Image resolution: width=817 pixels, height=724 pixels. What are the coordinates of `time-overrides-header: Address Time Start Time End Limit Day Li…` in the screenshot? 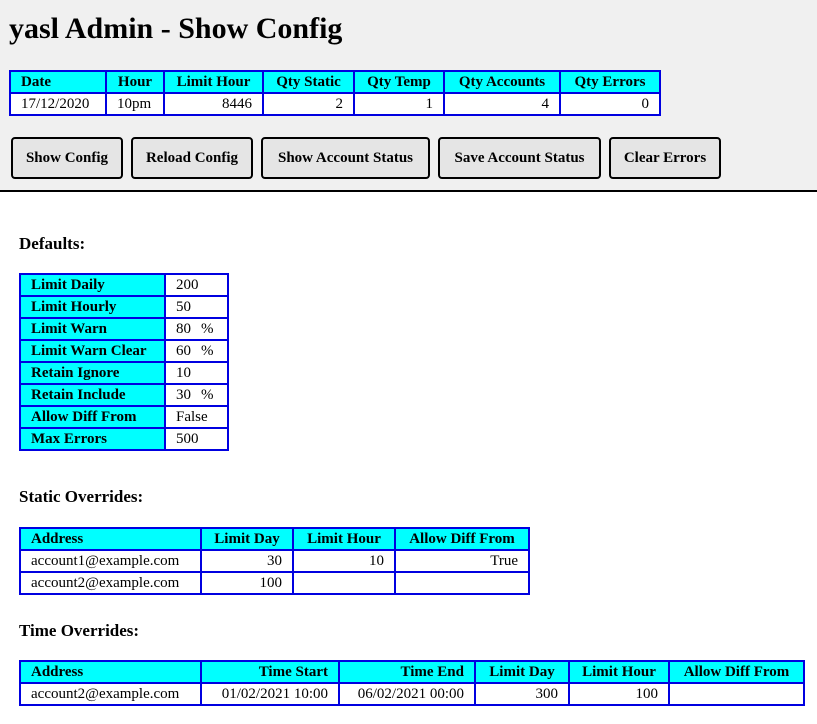 It's located at (412, 672).